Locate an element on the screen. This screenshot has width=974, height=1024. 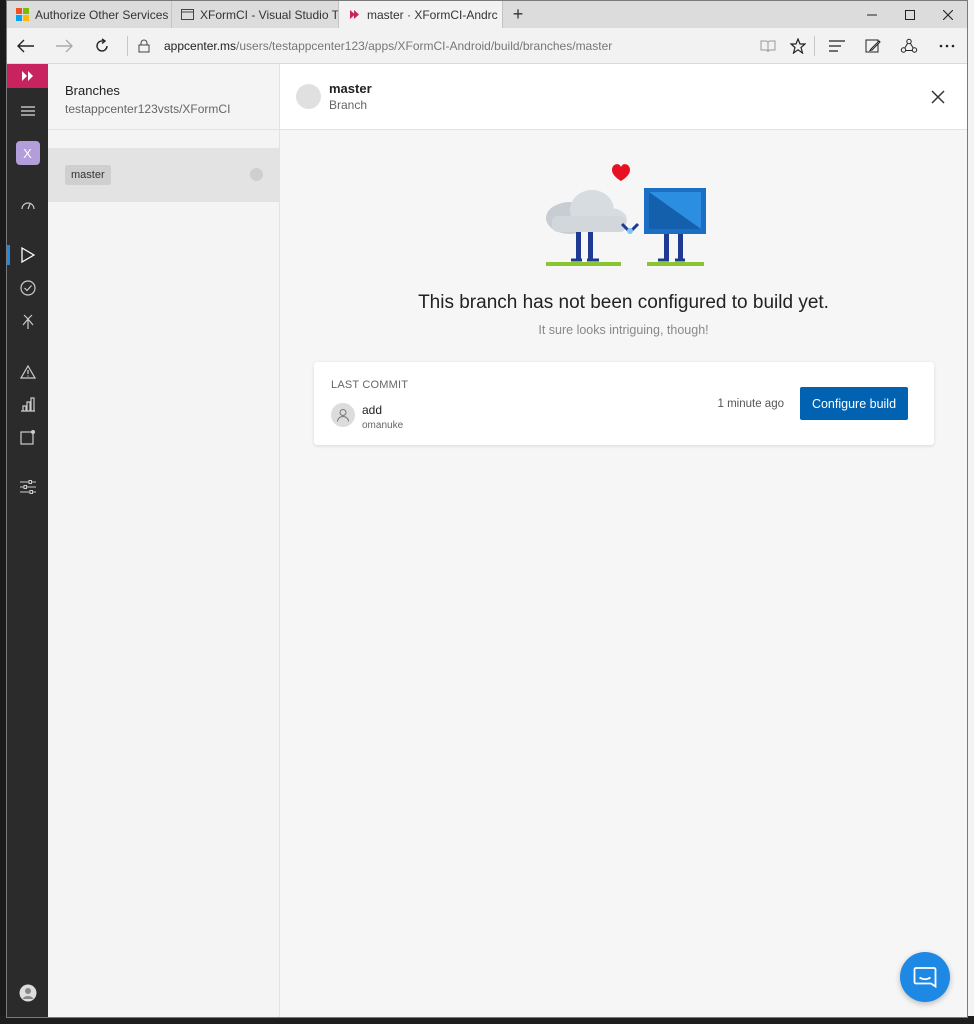
branch-title: master is located at coordinates (350, 88).